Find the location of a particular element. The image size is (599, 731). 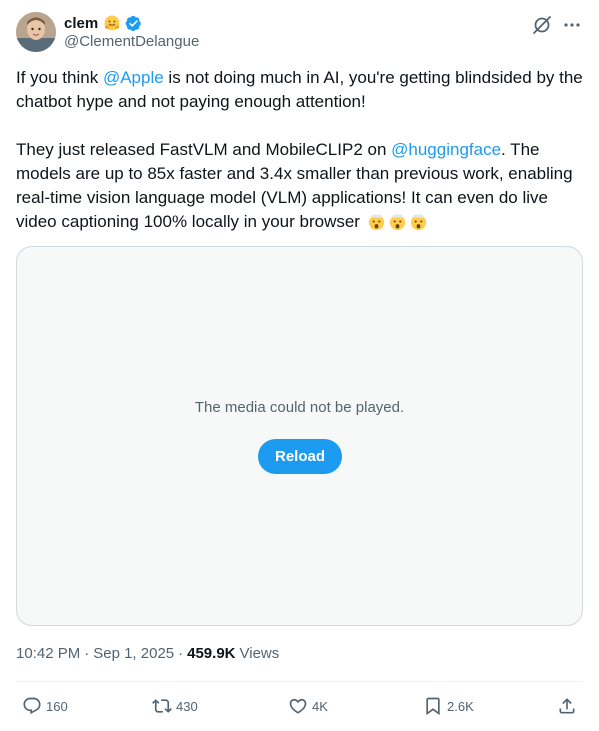

bookmark-icon is located at coordinates (433, 706).